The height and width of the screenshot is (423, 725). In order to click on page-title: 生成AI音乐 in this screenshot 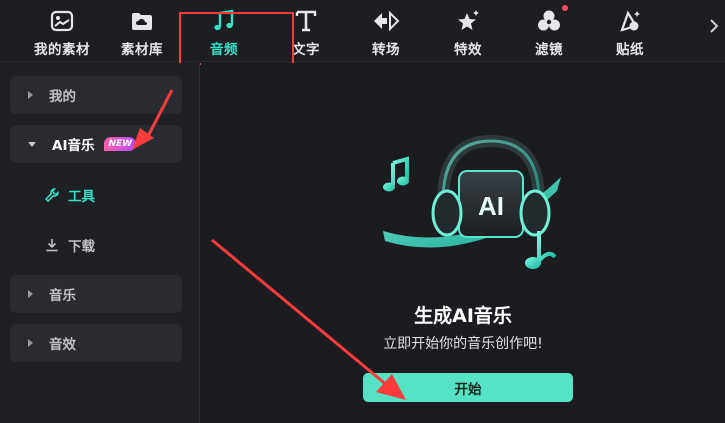, I will do `click(463, 316)`.